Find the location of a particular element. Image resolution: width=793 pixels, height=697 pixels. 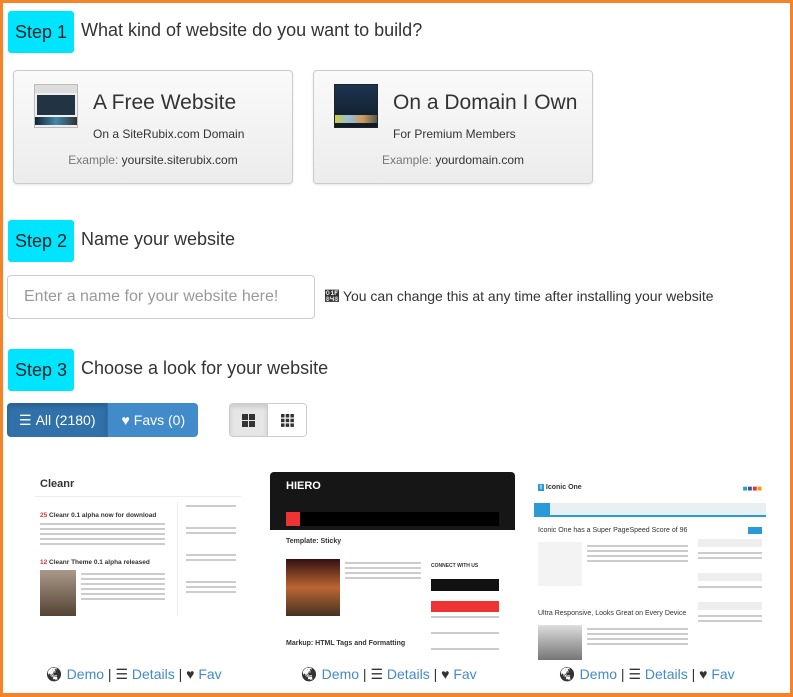

step-2-question: Name your website is located at coordinates (158, 239).